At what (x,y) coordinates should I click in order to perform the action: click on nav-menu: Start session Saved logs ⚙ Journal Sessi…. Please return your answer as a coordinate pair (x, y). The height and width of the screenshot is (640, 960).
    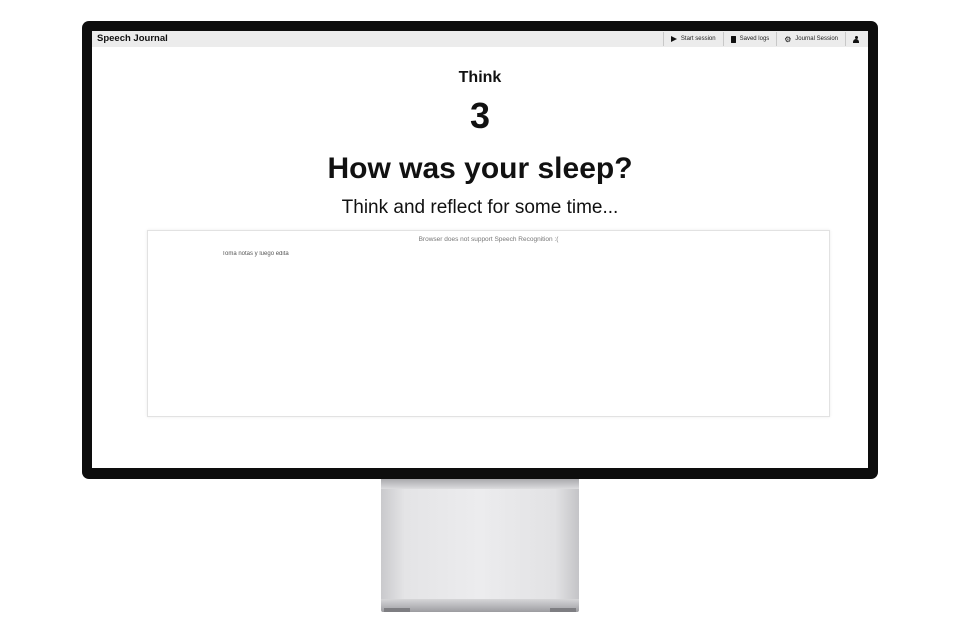
    Looking at the image, I should click on (765, 39).